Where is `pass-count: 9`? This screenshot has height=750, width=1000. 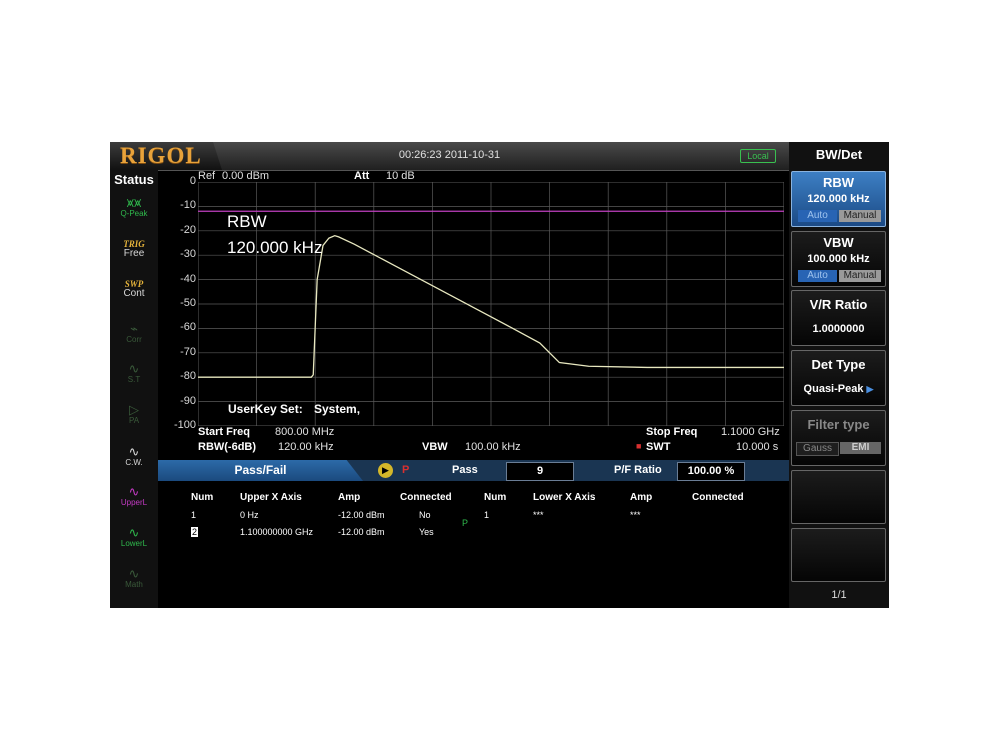 pass-count: 9 is located at coordinates (540, 471).